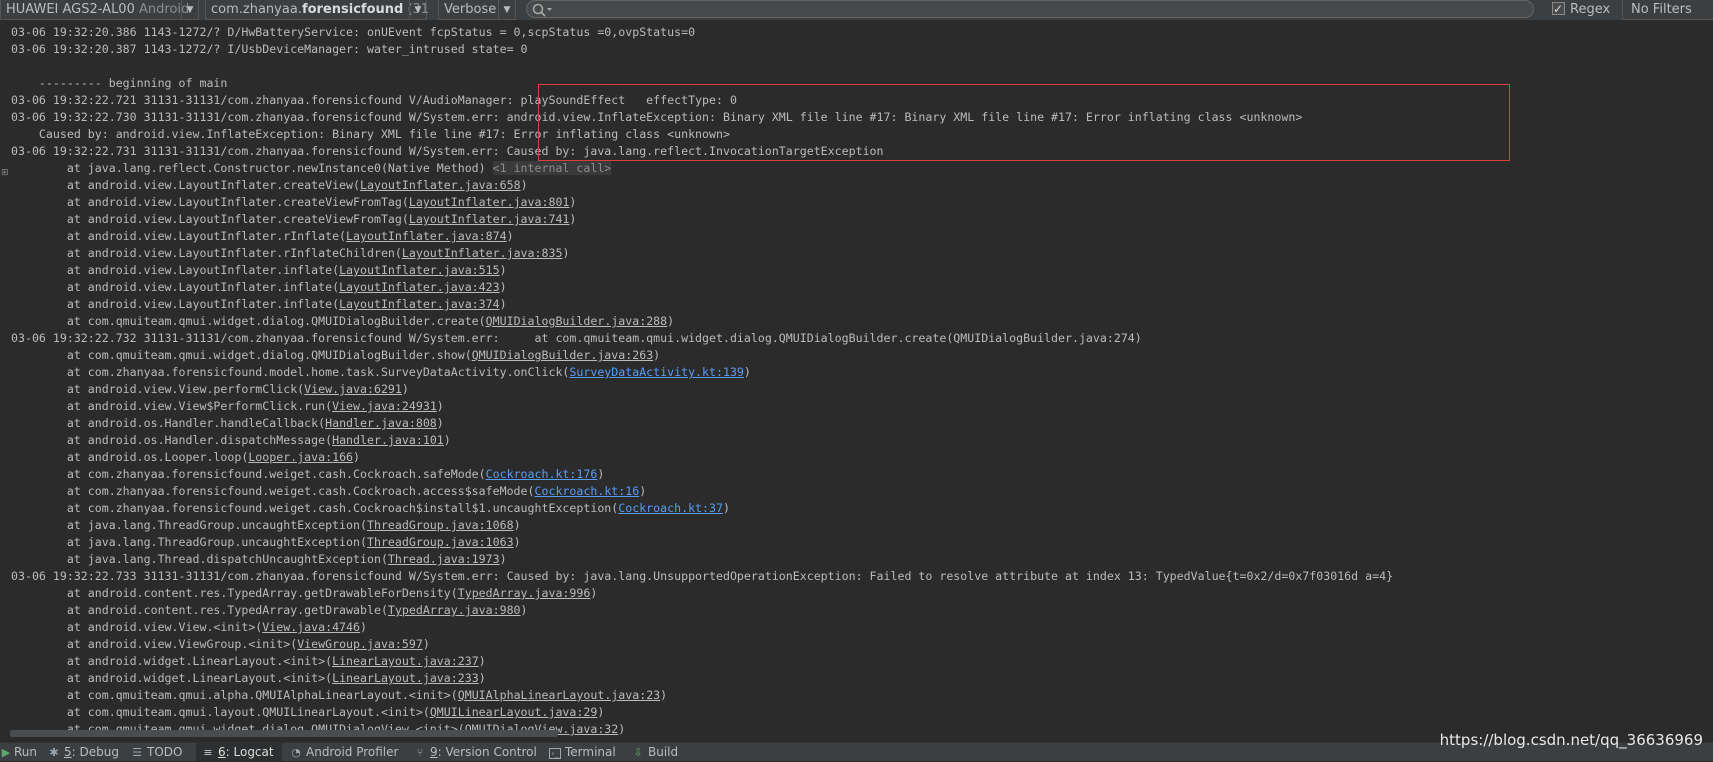  What do you see at coordinates (638, 752) in the screenshot?
I see `build-icon: ⇩` at bounding box center [638, 752].